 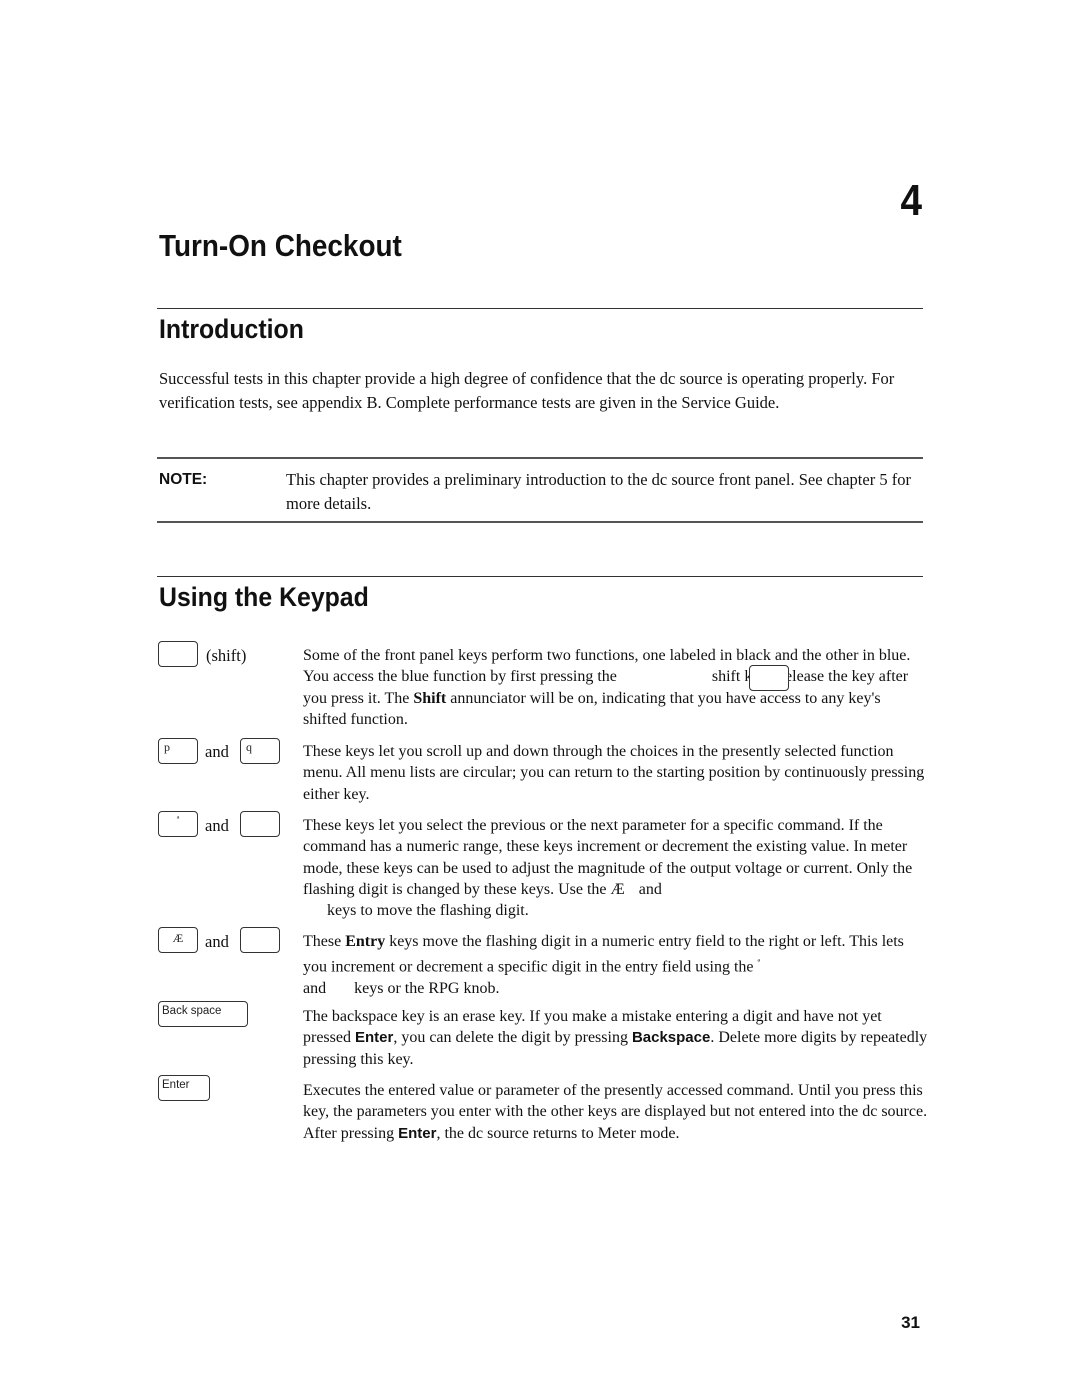 I want to click on page-number: 31, so click(x=910, y=1322).